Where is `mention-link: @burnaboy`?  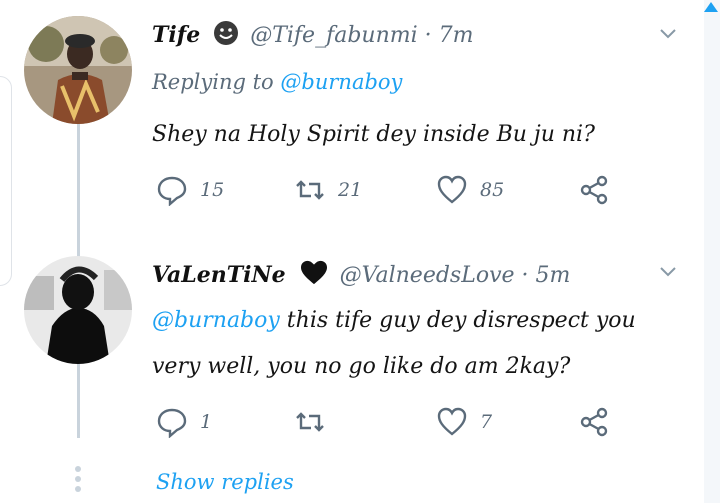 mention-link: @burnaboy is located at coordinates (216, 320).